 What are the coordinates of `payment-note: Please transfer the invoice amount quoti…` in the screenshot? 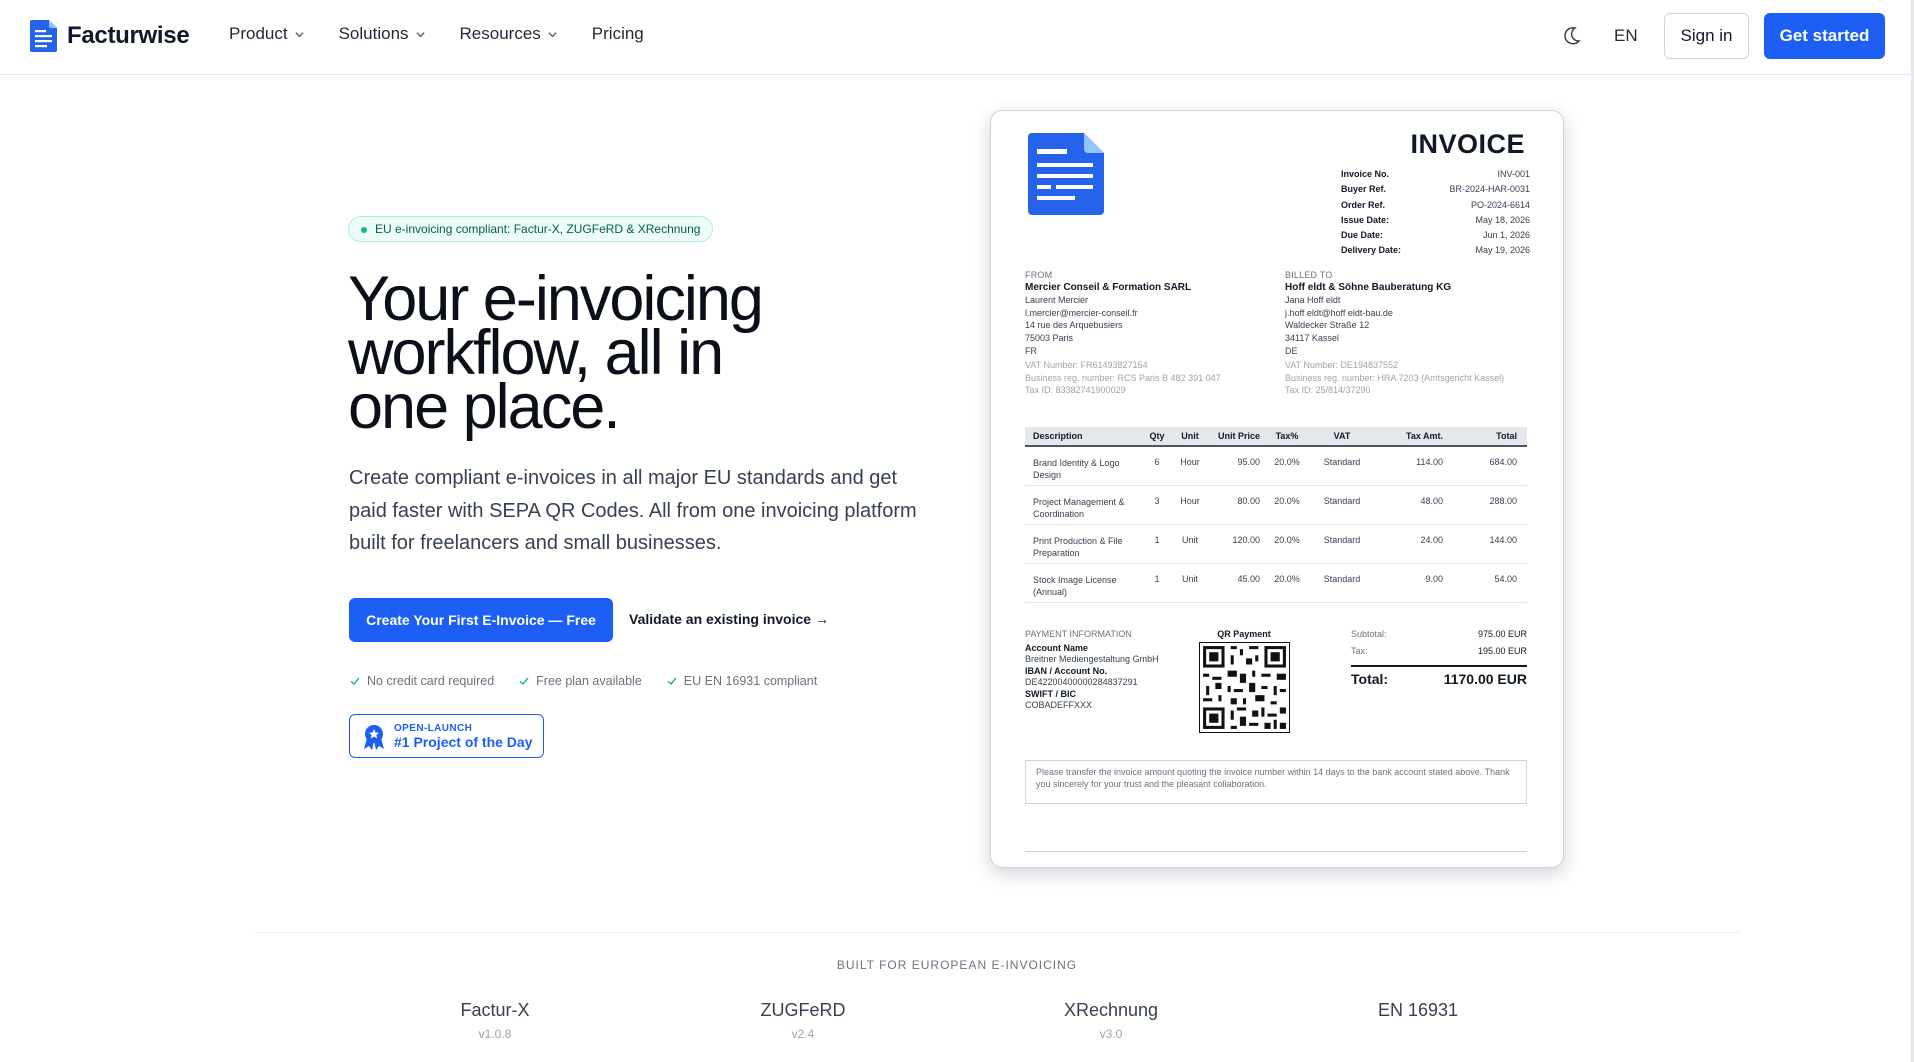 It's located at (1276, 782).